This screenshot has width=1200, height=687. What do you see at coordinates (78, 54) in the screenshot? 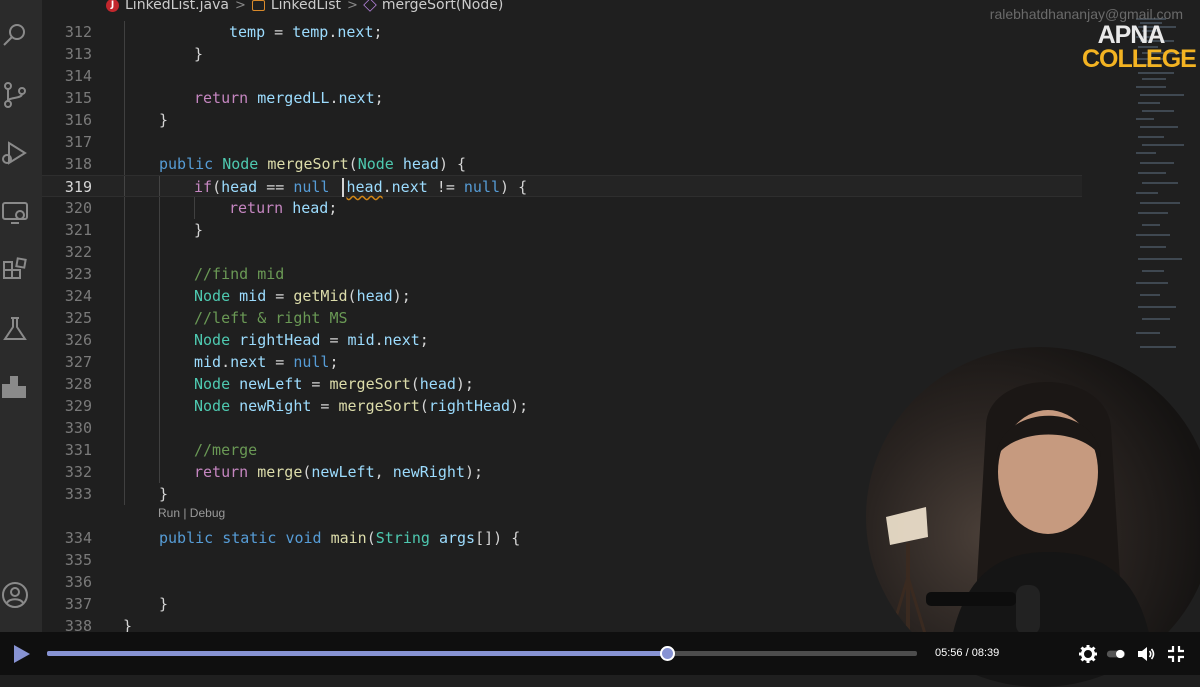
I see `line-number: 313` at bounding box center [78, 54].